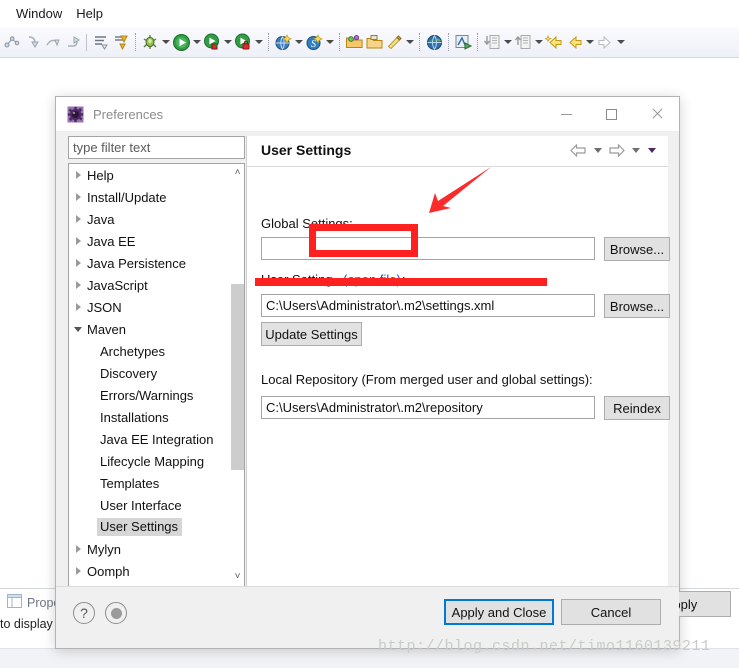  Describe the element at coordinates (149, 175) in the screenshot. I see `tree-item-help: Help` at that location.